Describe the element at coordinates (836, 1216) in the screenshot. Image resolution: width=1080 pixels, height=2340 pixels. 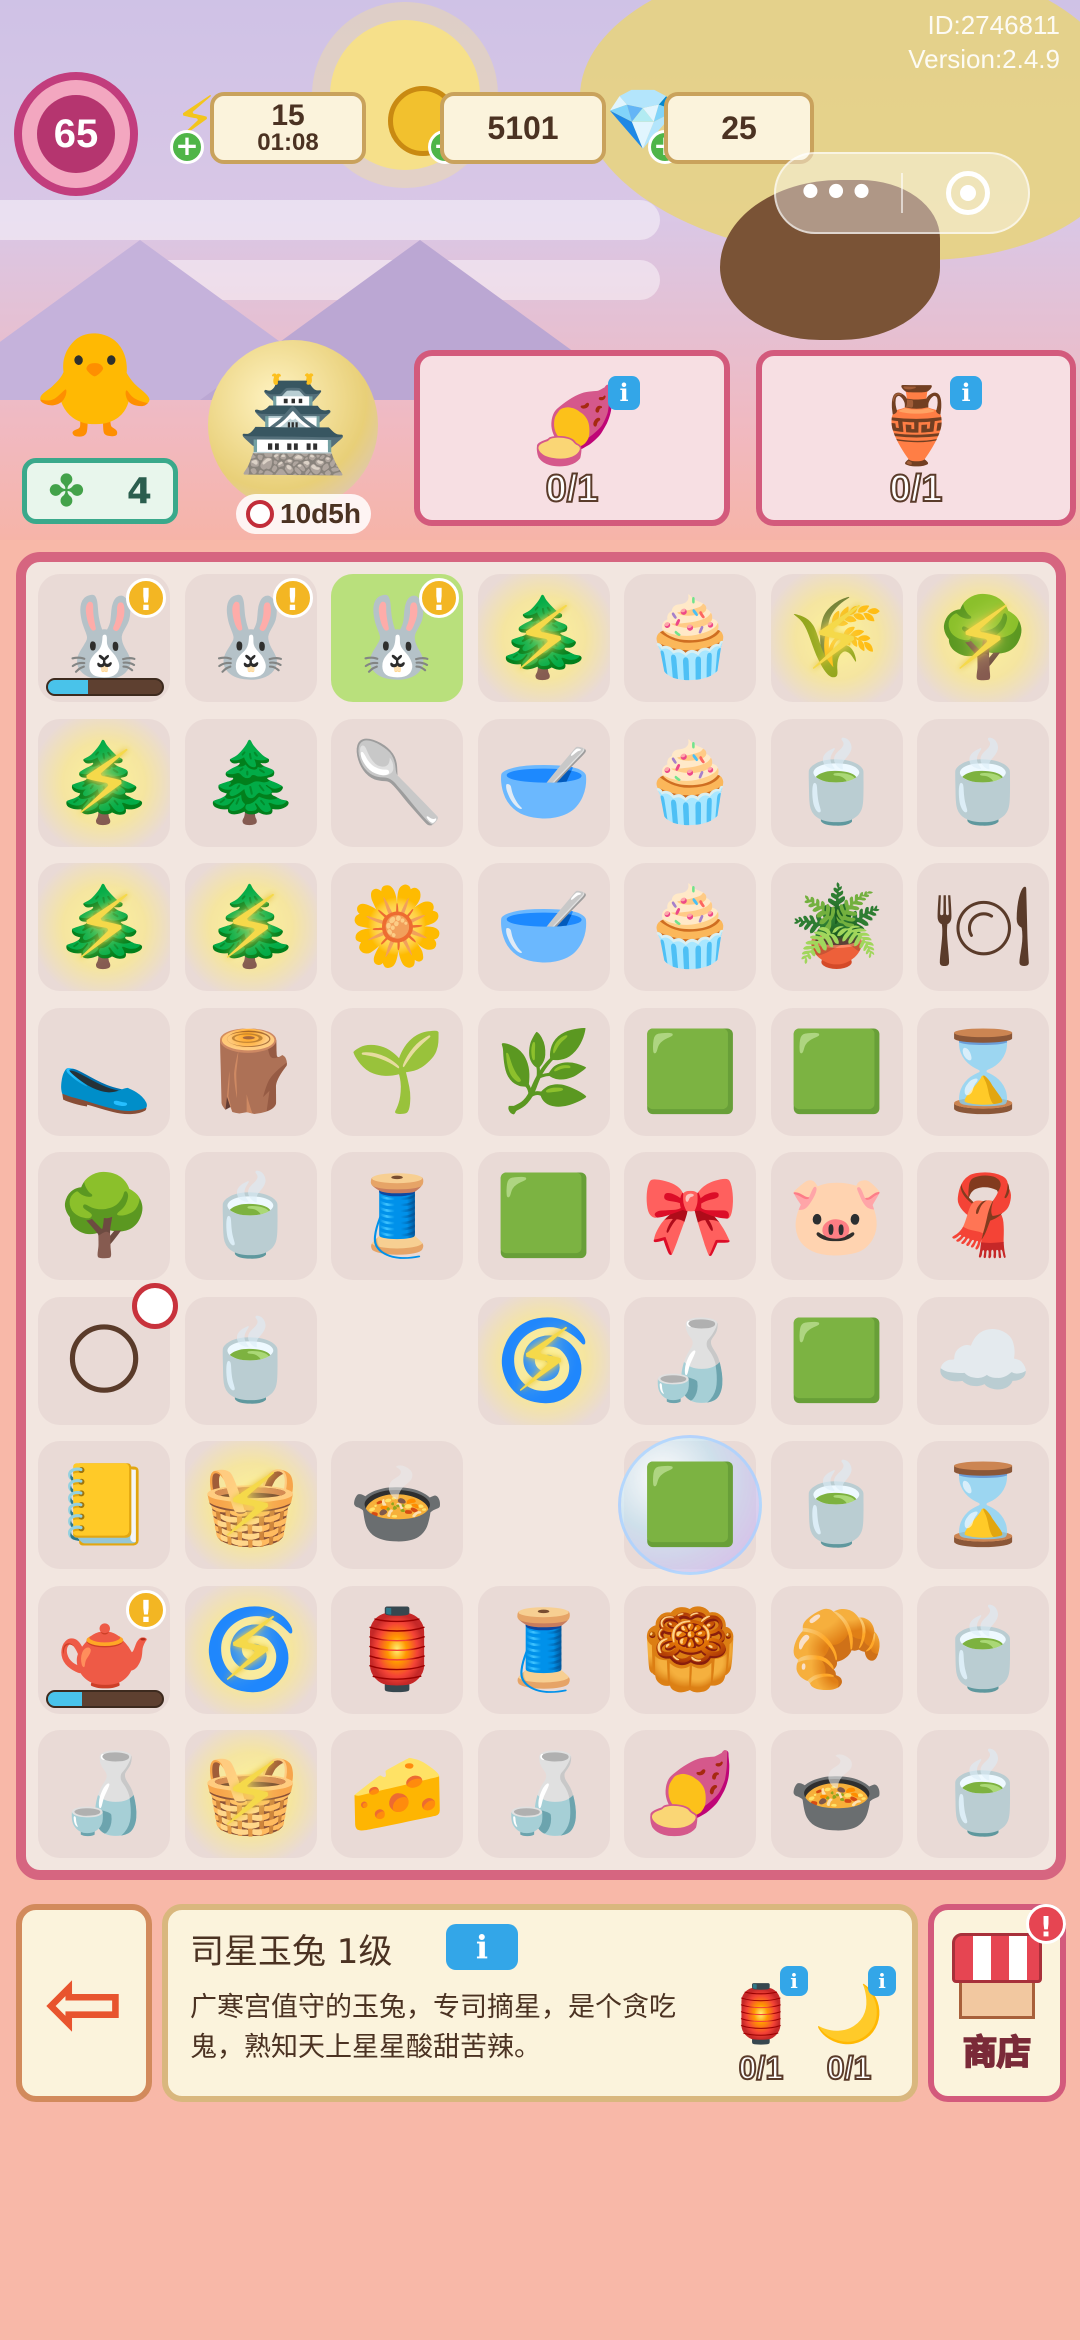
I see `board-cell: 🐷` at that location.